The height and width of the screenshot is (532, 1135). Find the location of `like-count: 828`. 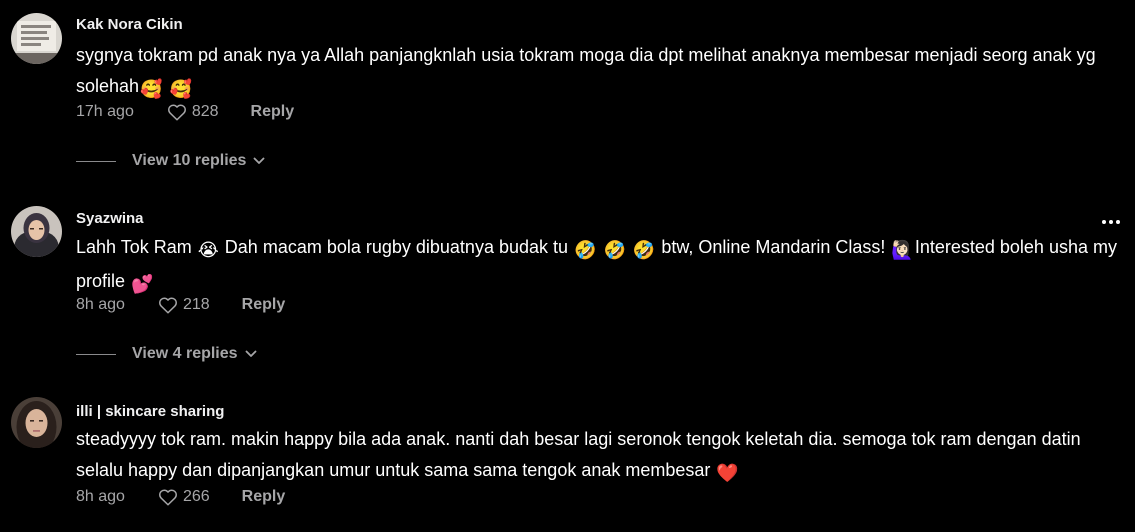

like-count: 828 is located at coordinates (205, 111).